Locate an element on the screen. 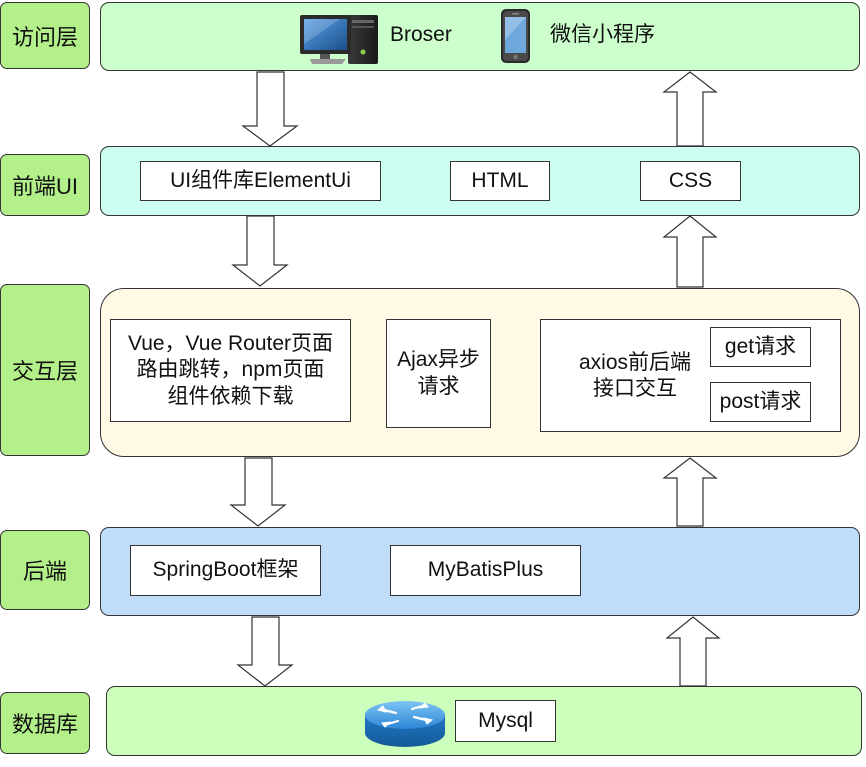  arrow-up-backend-to-interaction is located at coordinates (690, 492).